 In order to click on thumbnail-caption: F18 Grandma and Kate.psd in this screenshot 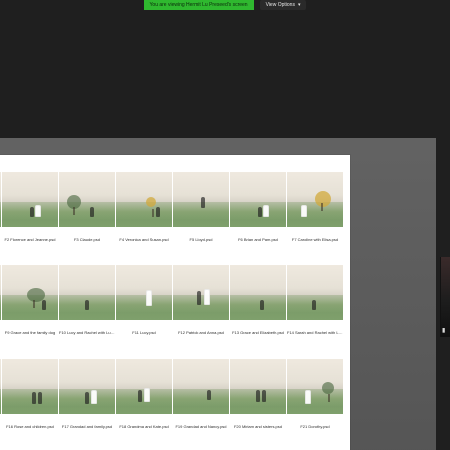, I will do `click(144, 426)`.